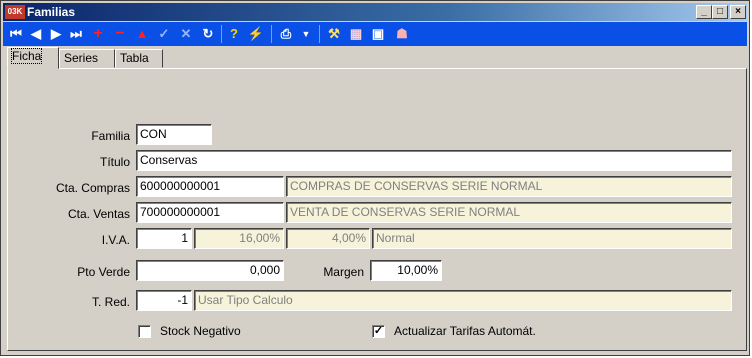  I want to click on help-icon: ?, so click(234, 34).